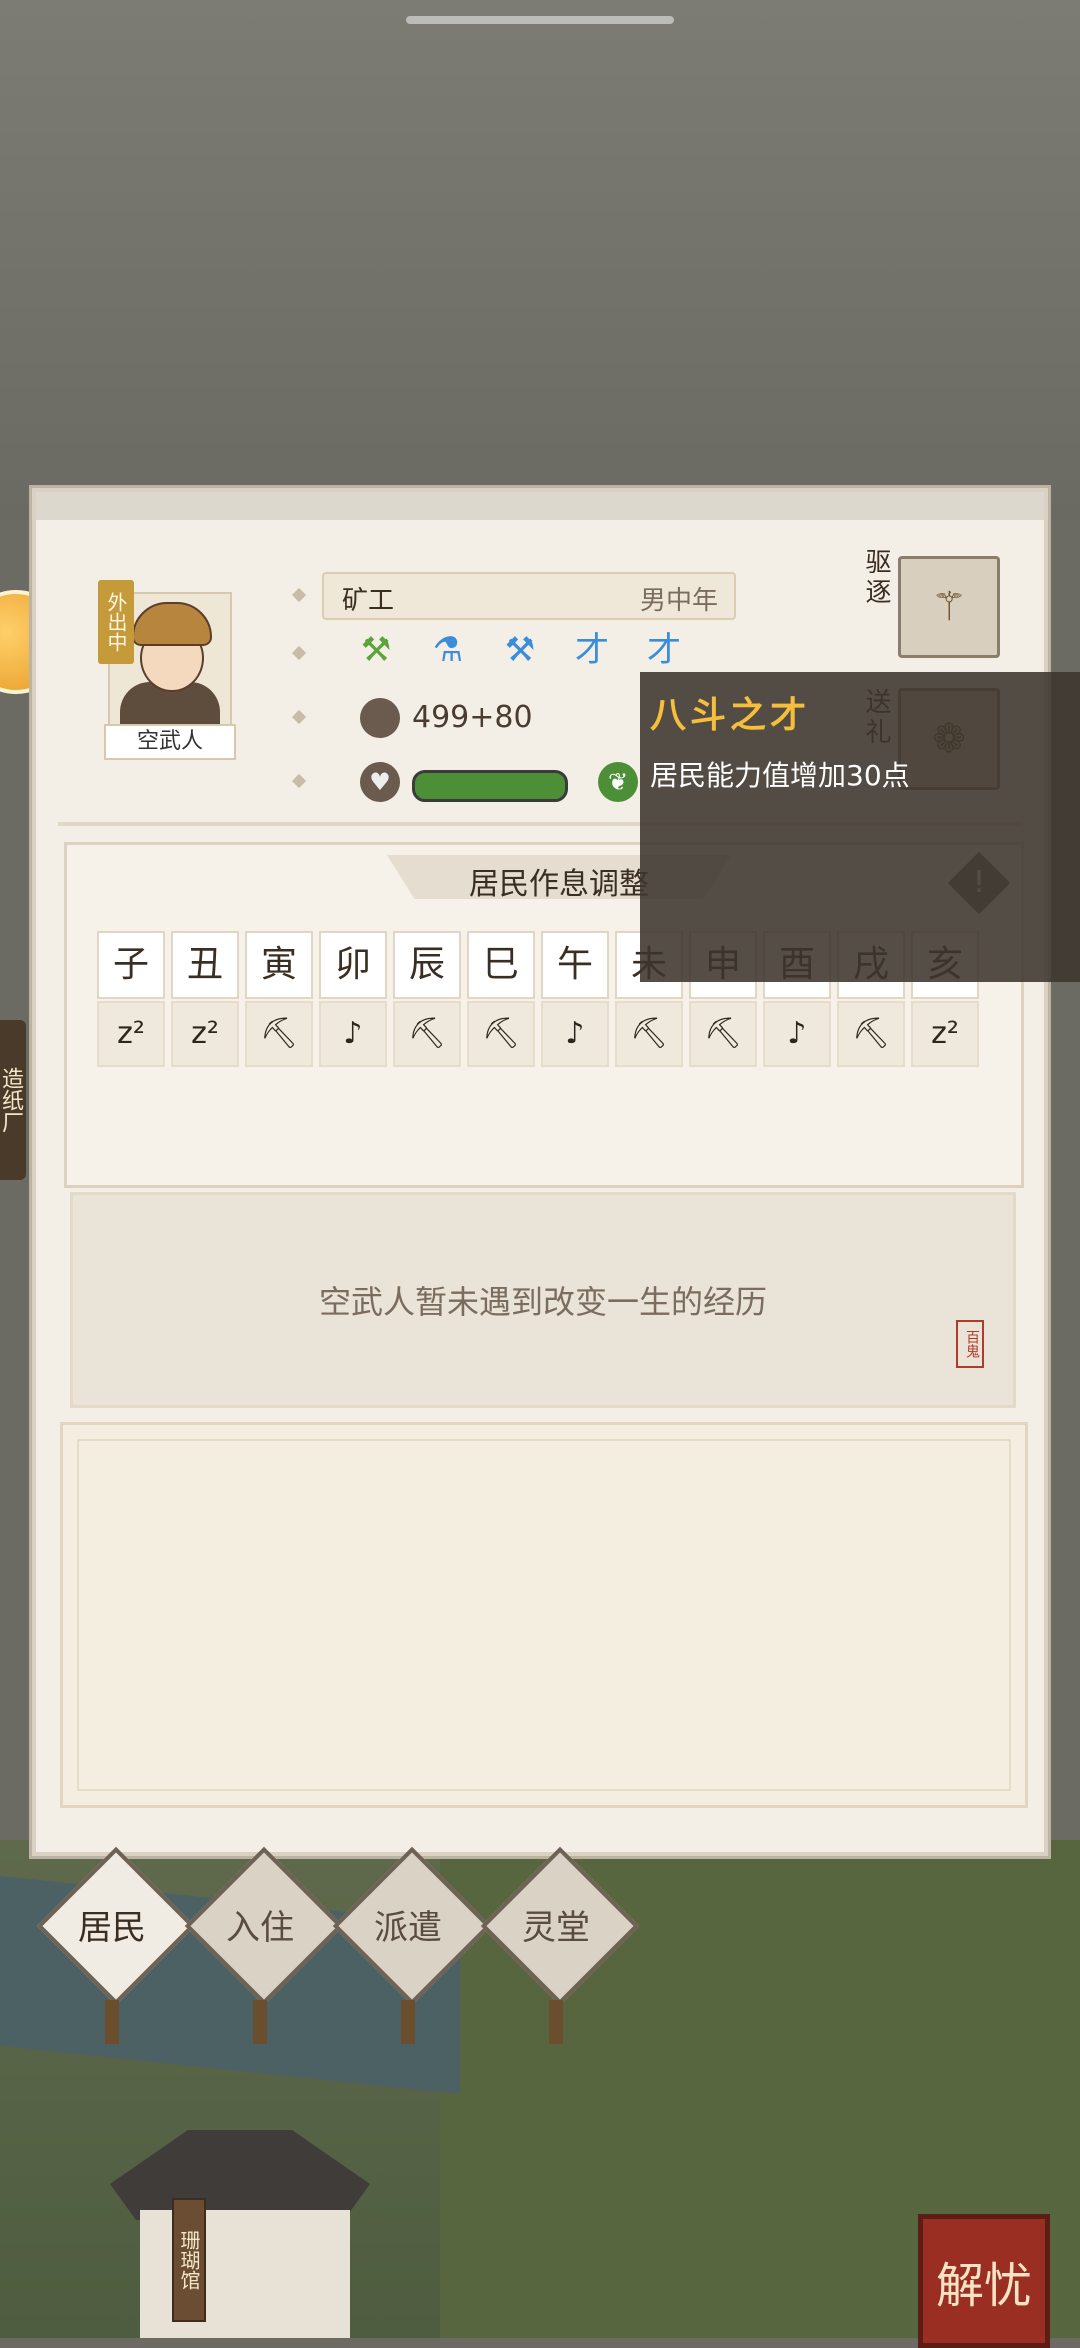  What do you see at coordinates (380, 718) in the screenshot?
I see `coin-icon` at bounding box center [380, 718].